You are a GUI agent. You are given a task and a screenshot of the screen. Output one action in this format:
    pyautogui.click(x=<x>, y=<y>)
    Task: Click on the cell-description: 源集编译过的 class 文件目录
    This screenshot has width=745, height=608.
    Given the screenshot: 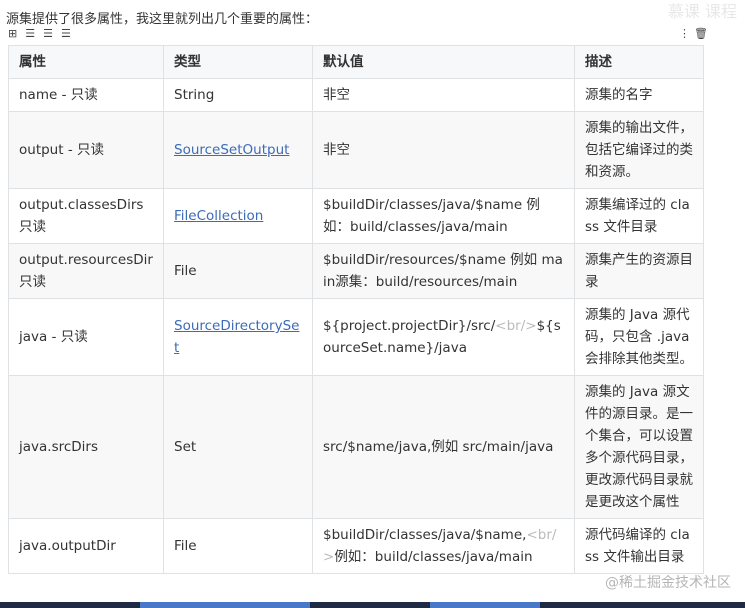 What is the action you would take?
    pyautogui.click(x=639, y=216)
    